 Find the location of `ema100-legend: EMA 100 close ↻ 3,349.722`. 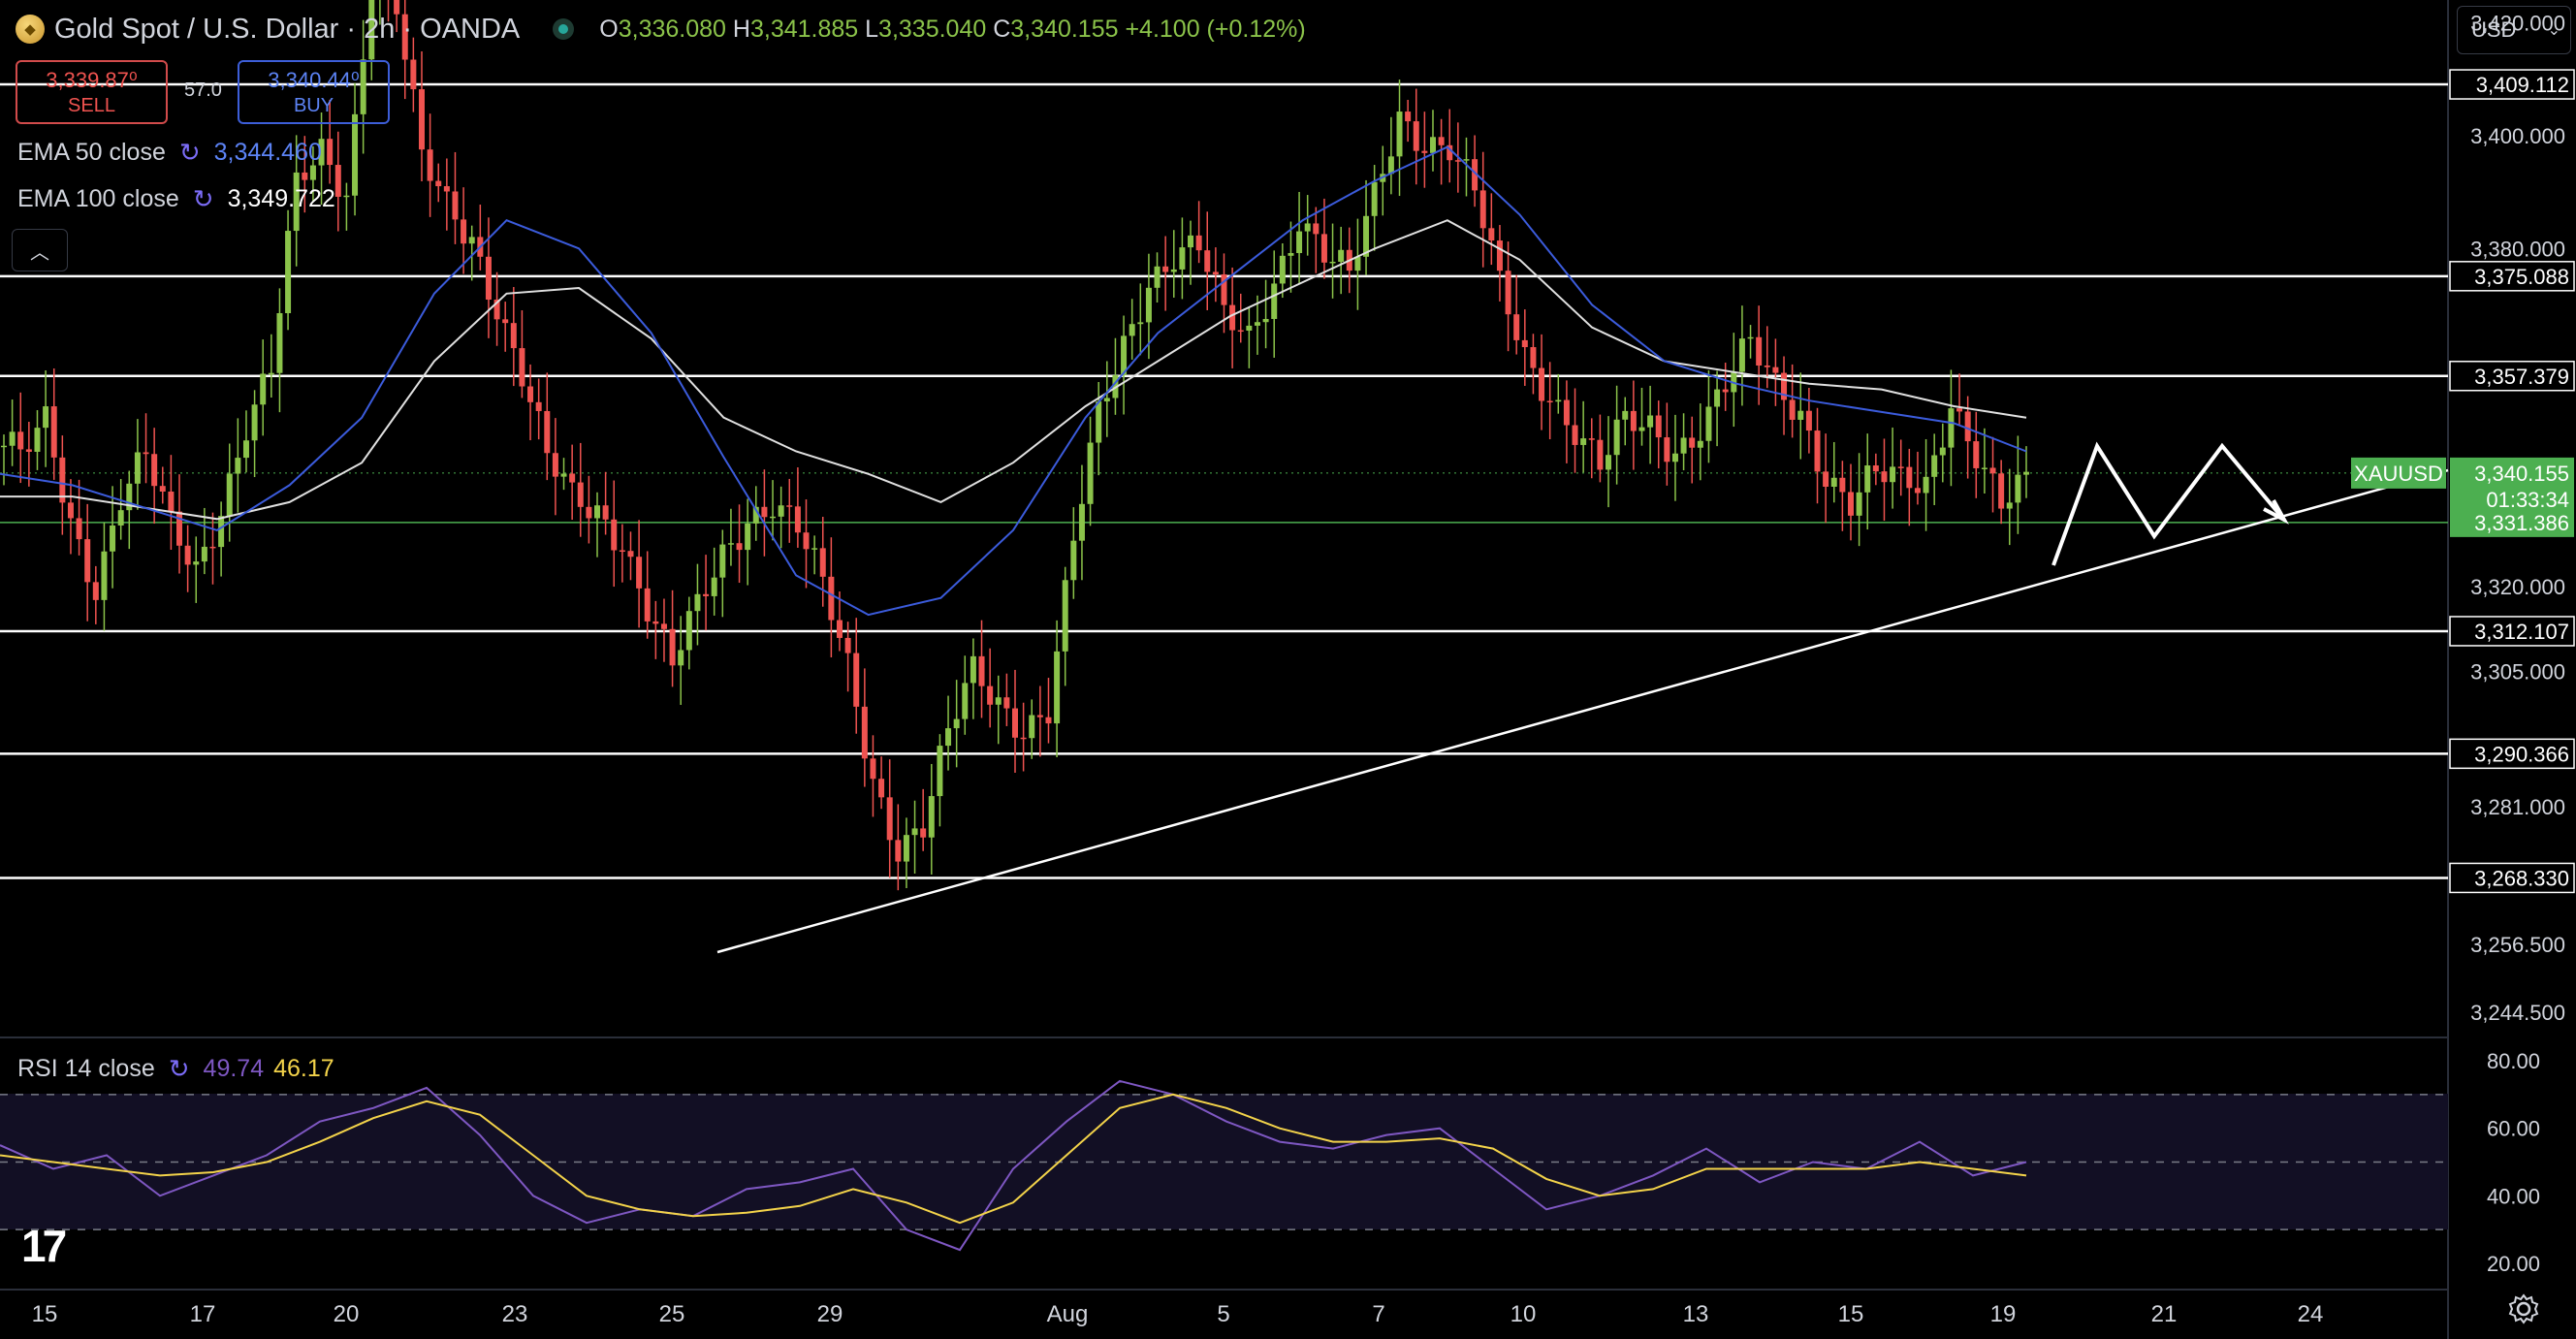

ema100-legend: EMA 100 close ↻ 3,349.722 is located at coordinates (176, 199).